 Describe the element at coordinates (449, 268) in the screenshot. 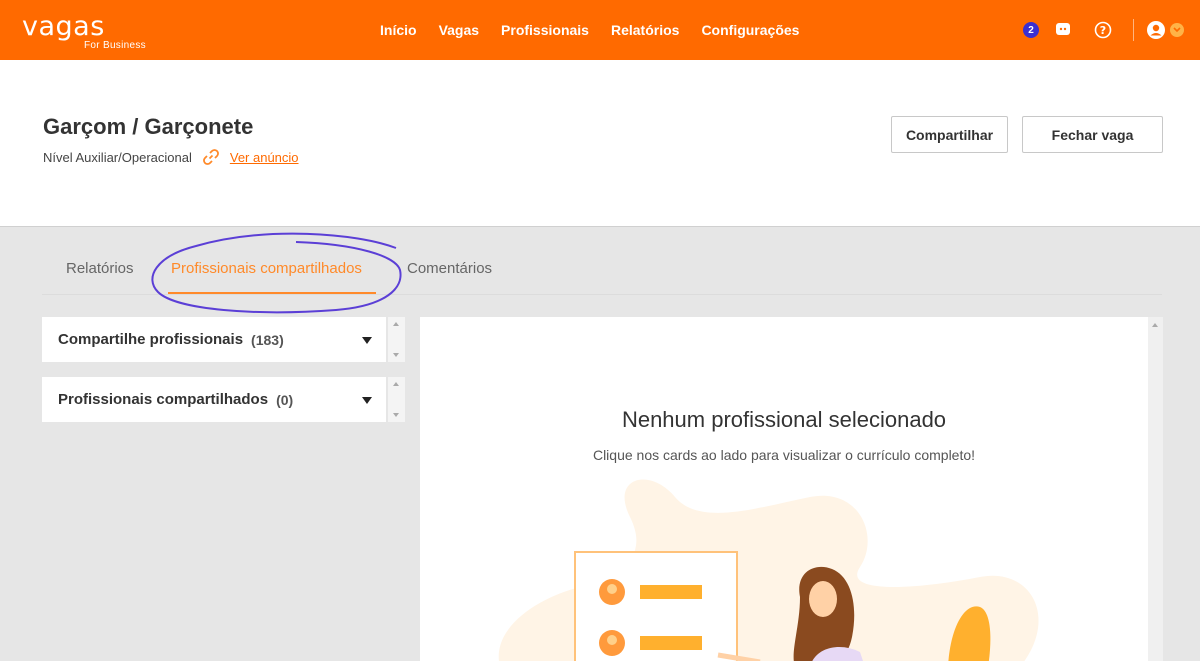

I see `tab-comentarios: Comentários` at that location.